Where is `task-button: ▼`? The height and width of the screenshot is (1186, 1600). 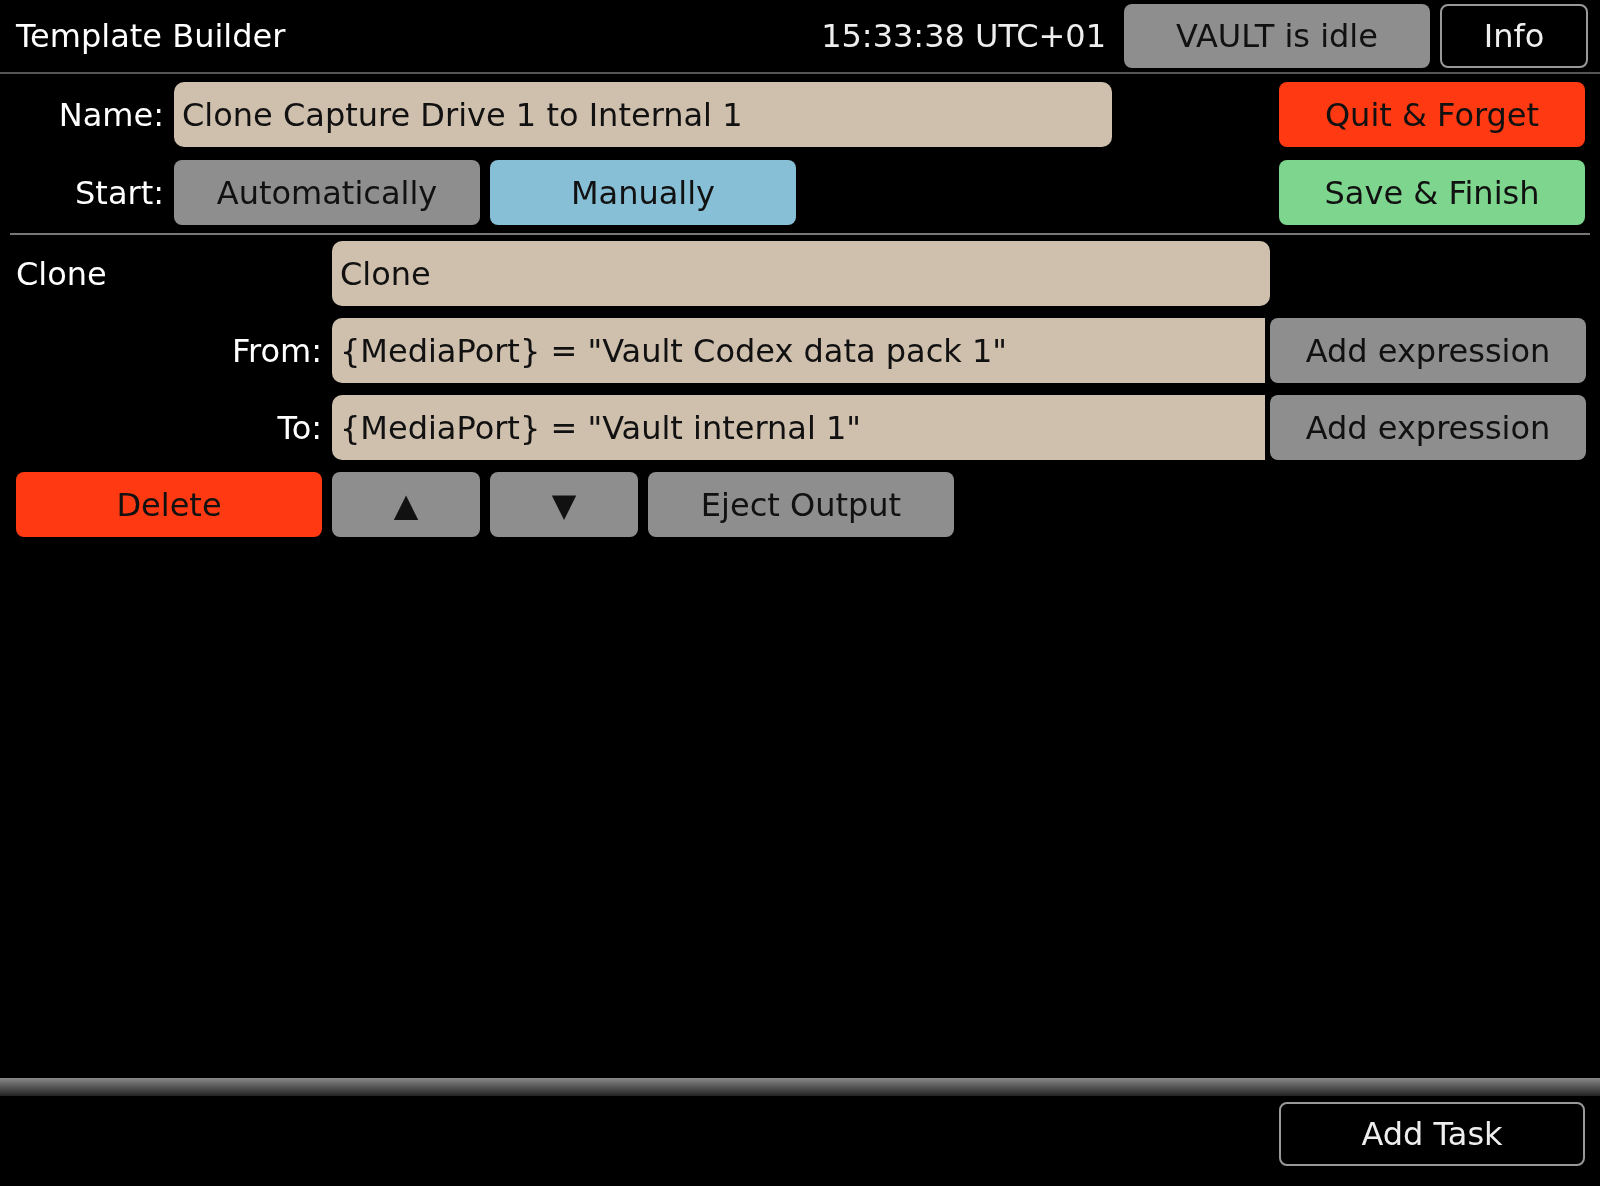 task-button: ▼ is located at coordinates (564, 504).